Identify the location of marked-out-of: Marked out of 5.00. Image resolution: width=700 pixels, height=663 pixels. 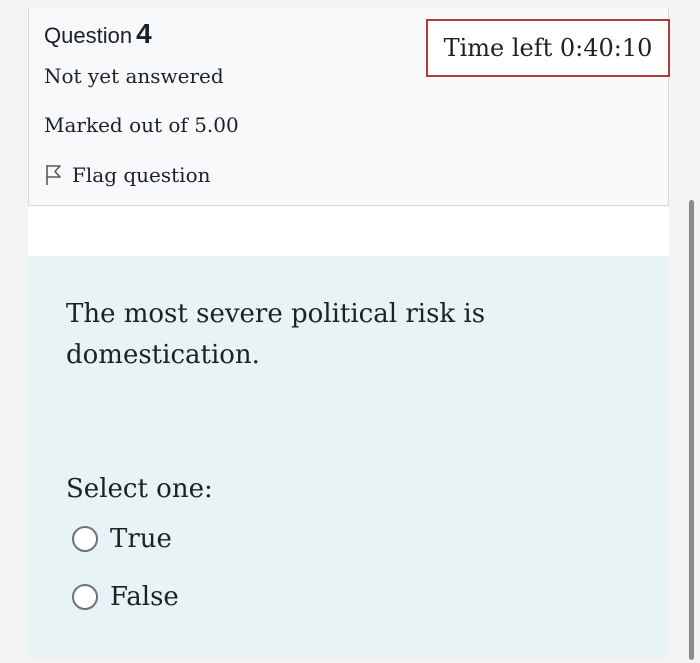
(141, 125).